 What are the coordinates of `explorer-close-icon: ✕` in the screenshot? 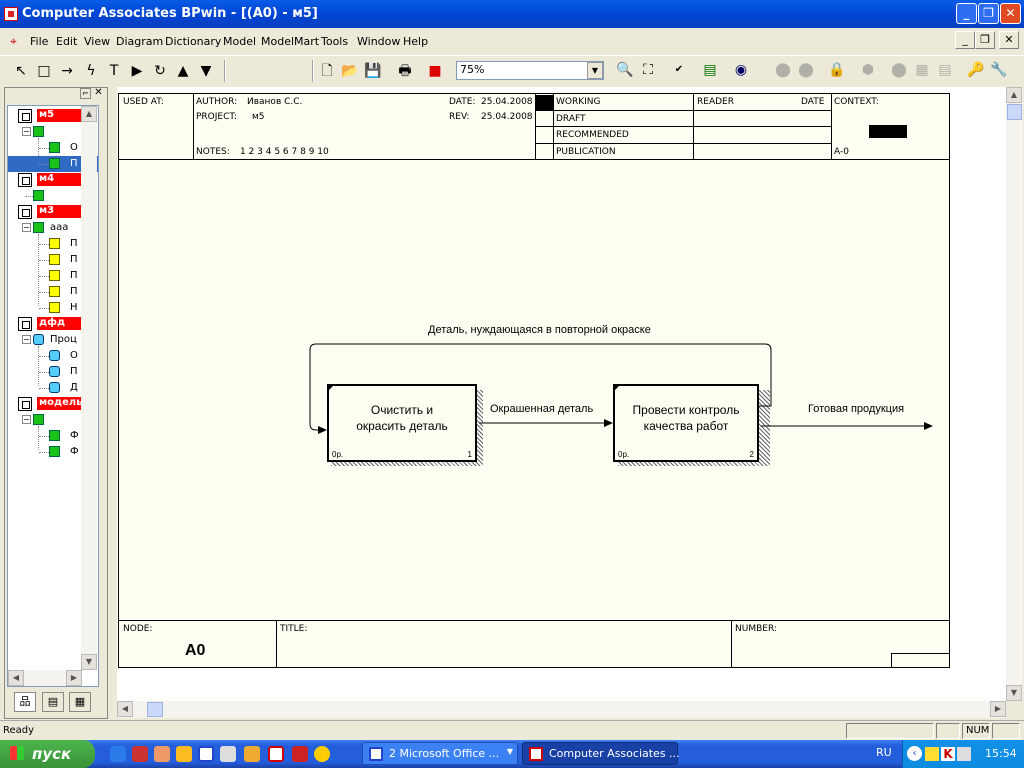 It's located at (98, 93).